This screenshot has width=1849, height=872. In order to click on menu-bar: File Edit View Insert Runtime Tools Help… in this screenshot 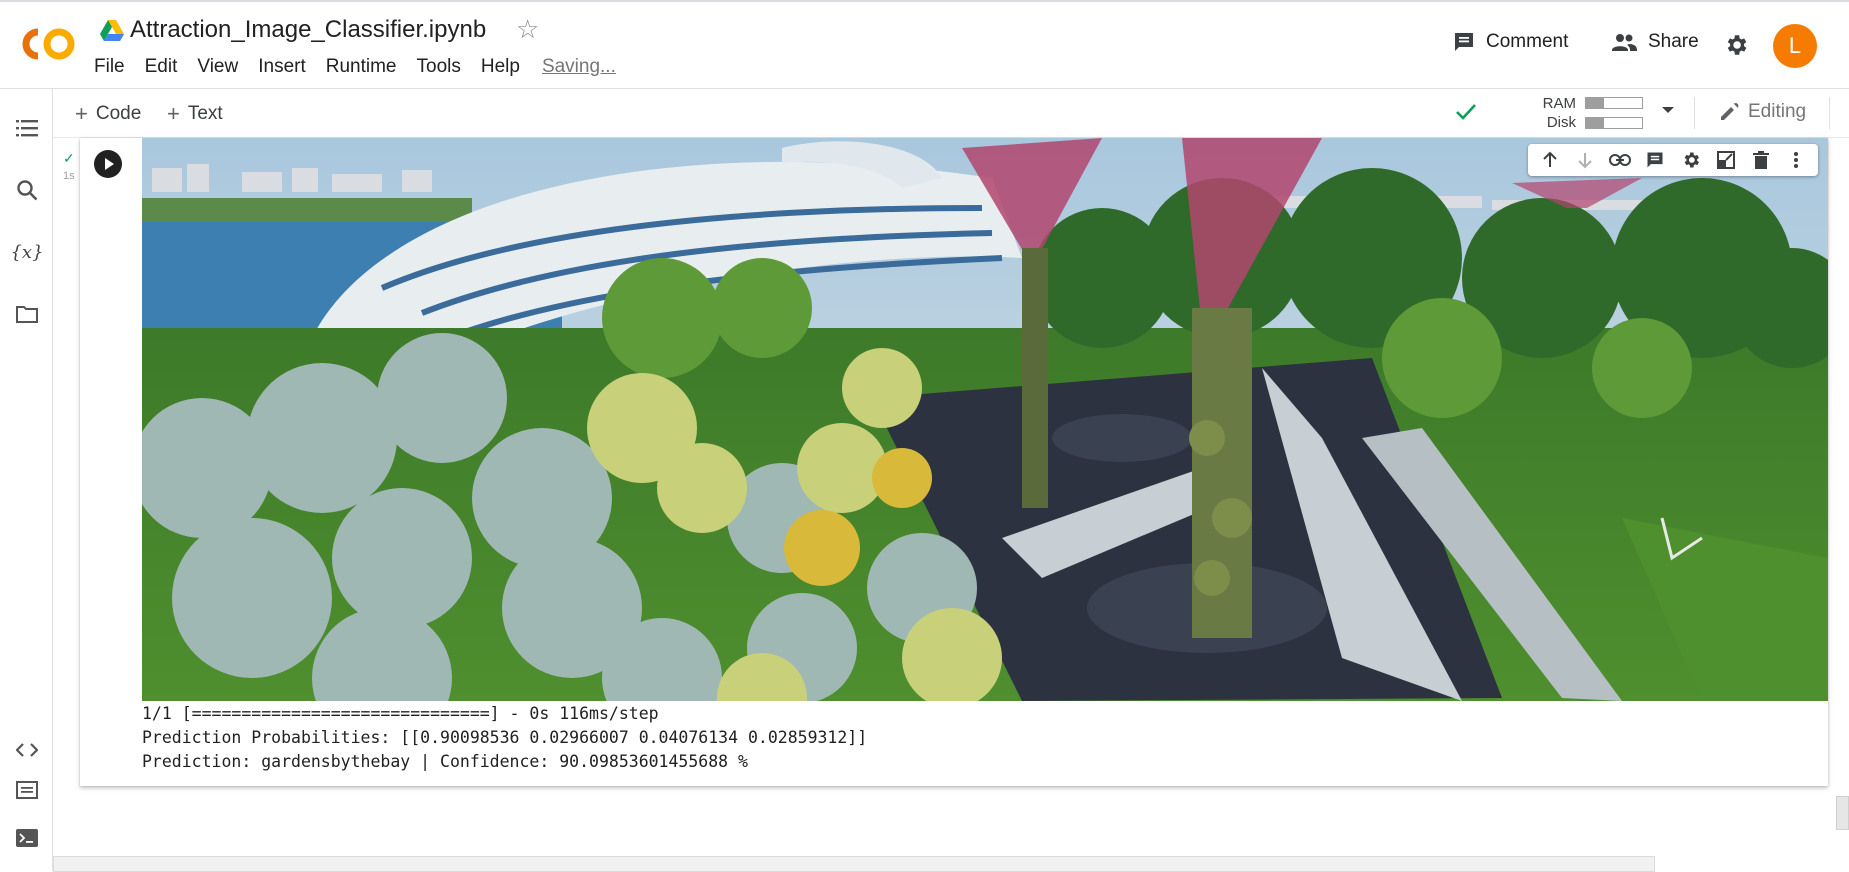, I will do `click(355, 67)`.